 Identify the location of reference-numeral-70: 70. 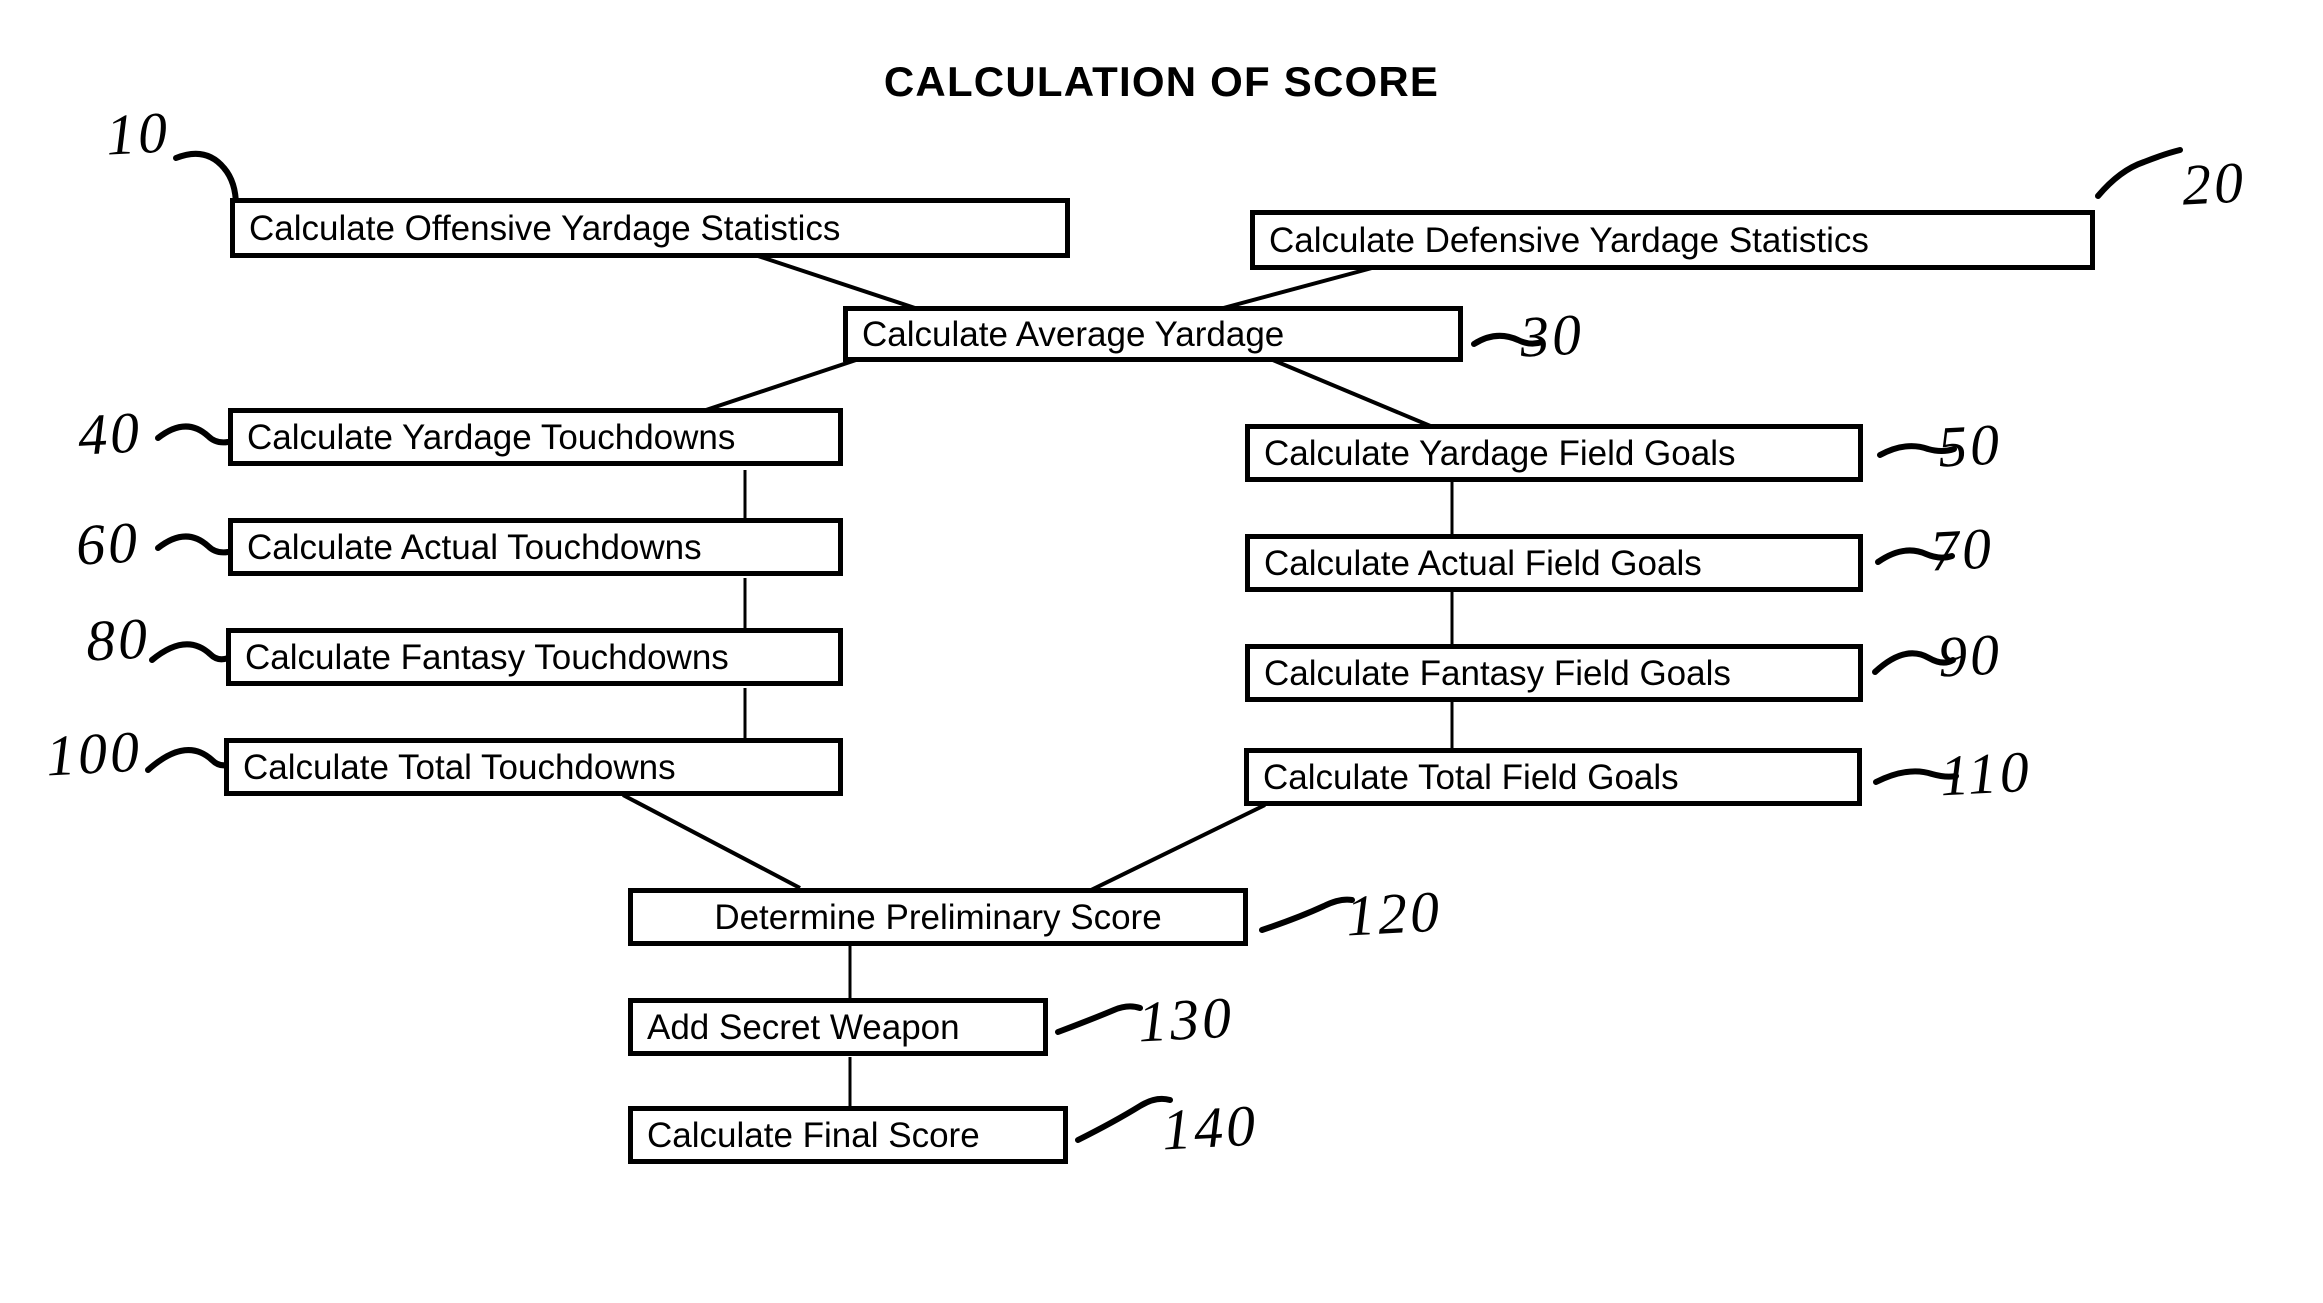
(1962, 549).